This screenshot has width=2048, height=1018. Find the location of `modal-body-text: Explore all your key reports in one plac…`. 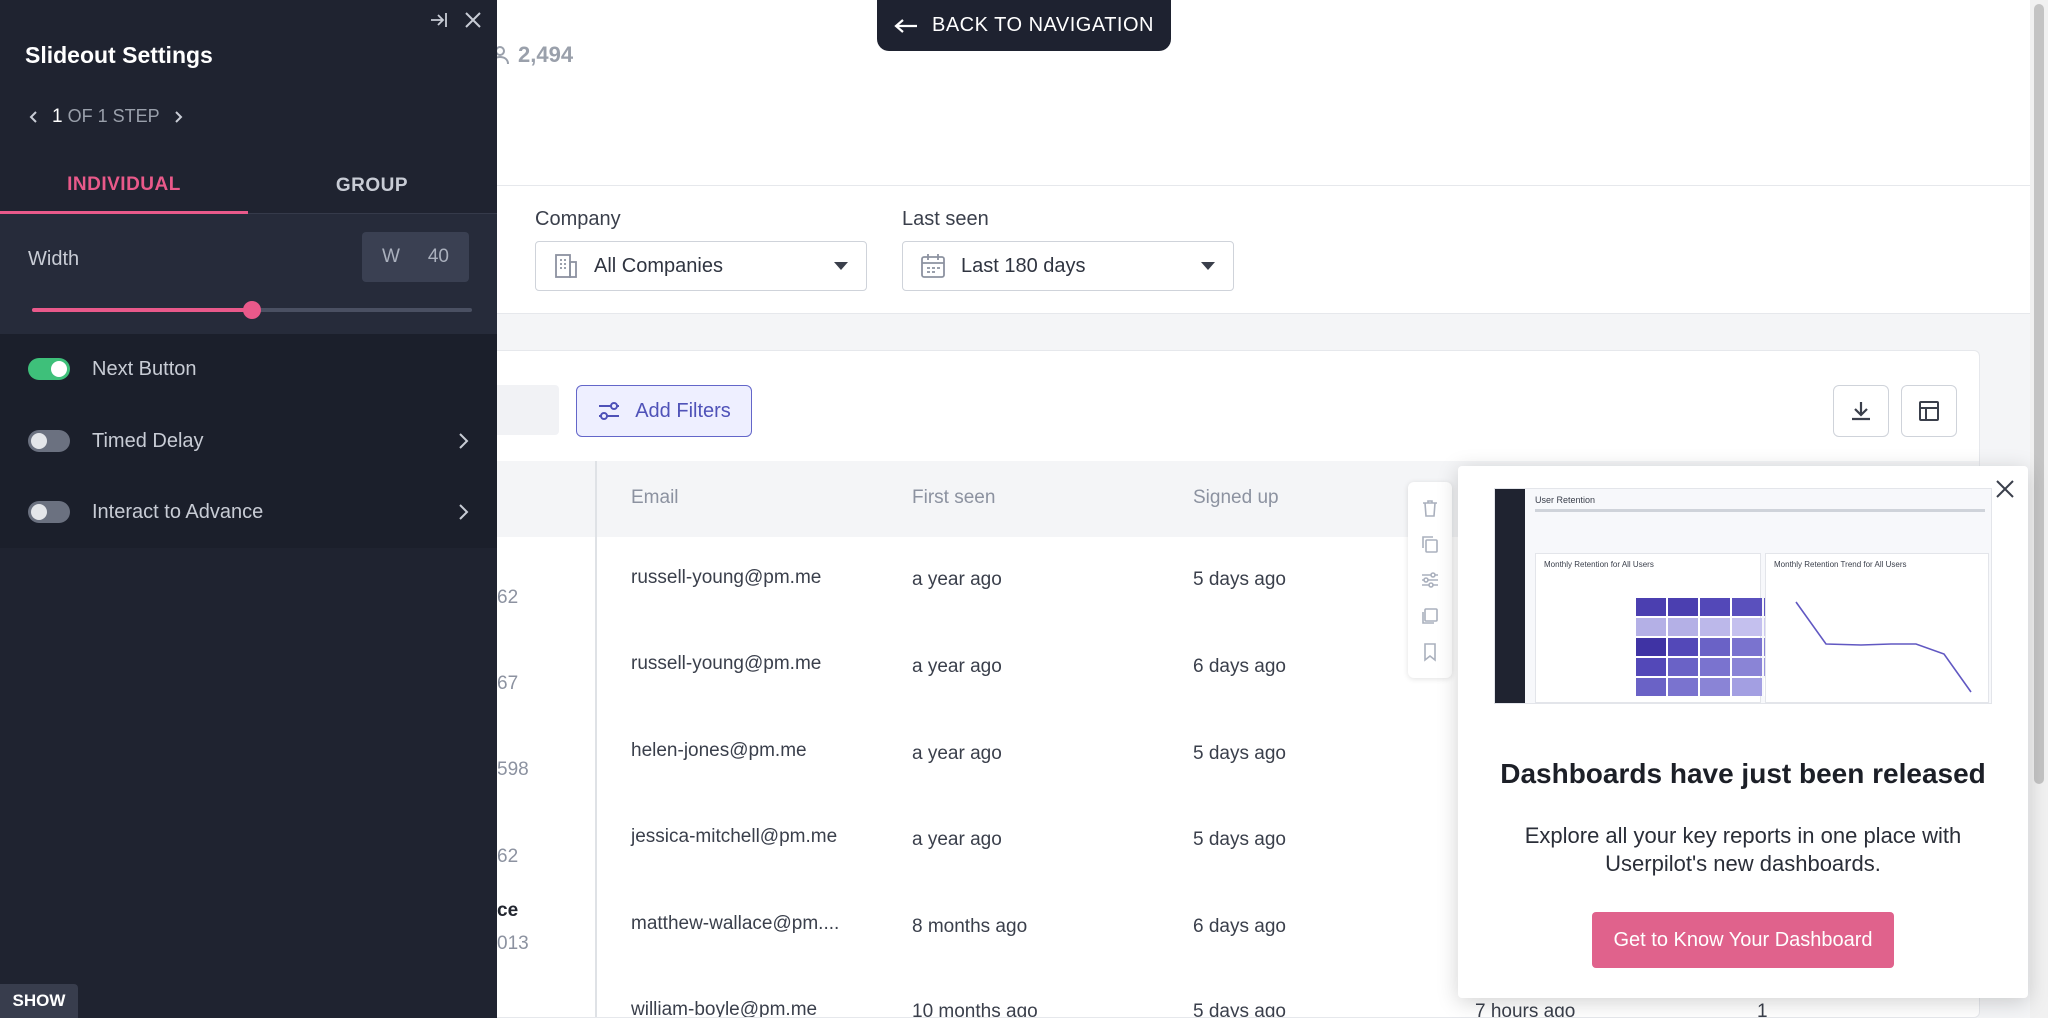

modal-body-text: Explore all your key reports in one plac… is located at coordinates (1743, 850).